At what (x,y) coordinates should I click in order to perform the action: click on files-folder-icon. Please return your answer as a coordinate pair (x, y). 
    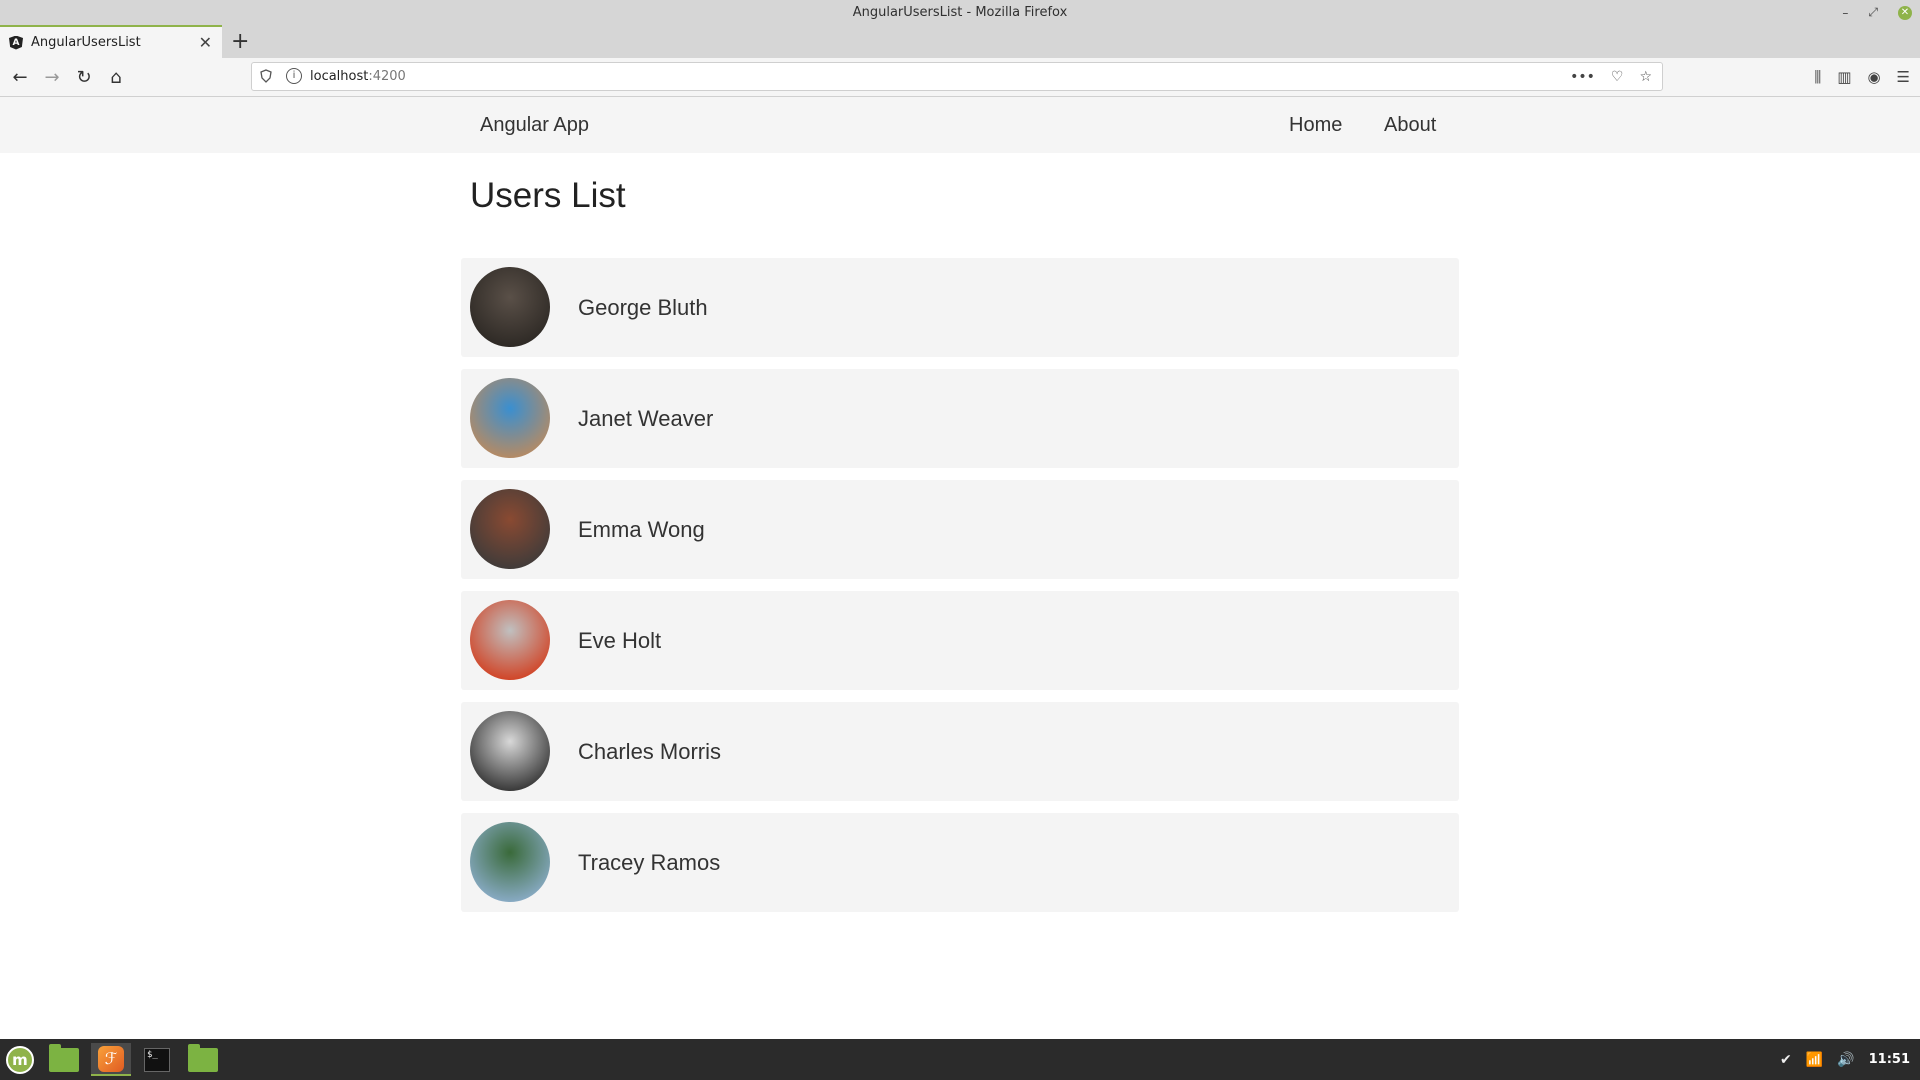
    Looking at the image, I should click on (203, 1057).